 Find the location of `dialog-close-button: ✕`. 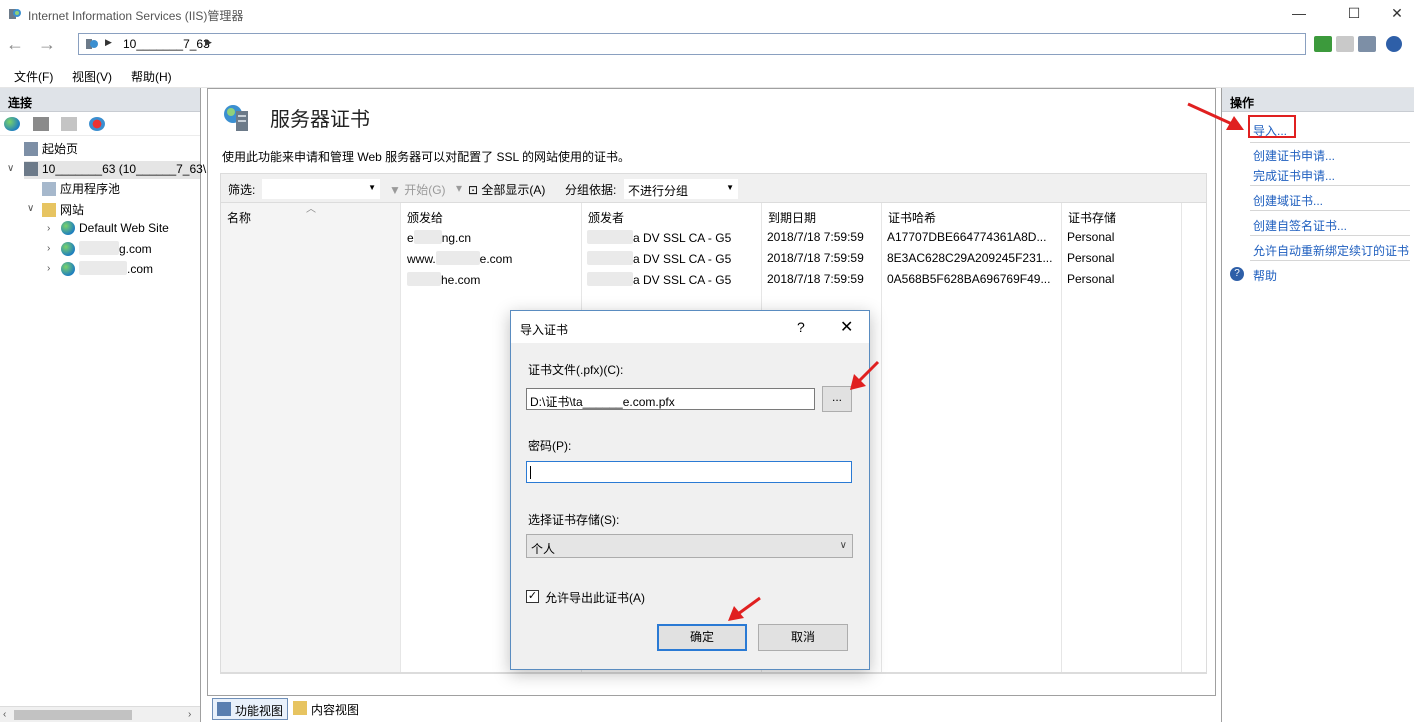

dialog-close-button: ✕ is located at coordinates (846, 327).